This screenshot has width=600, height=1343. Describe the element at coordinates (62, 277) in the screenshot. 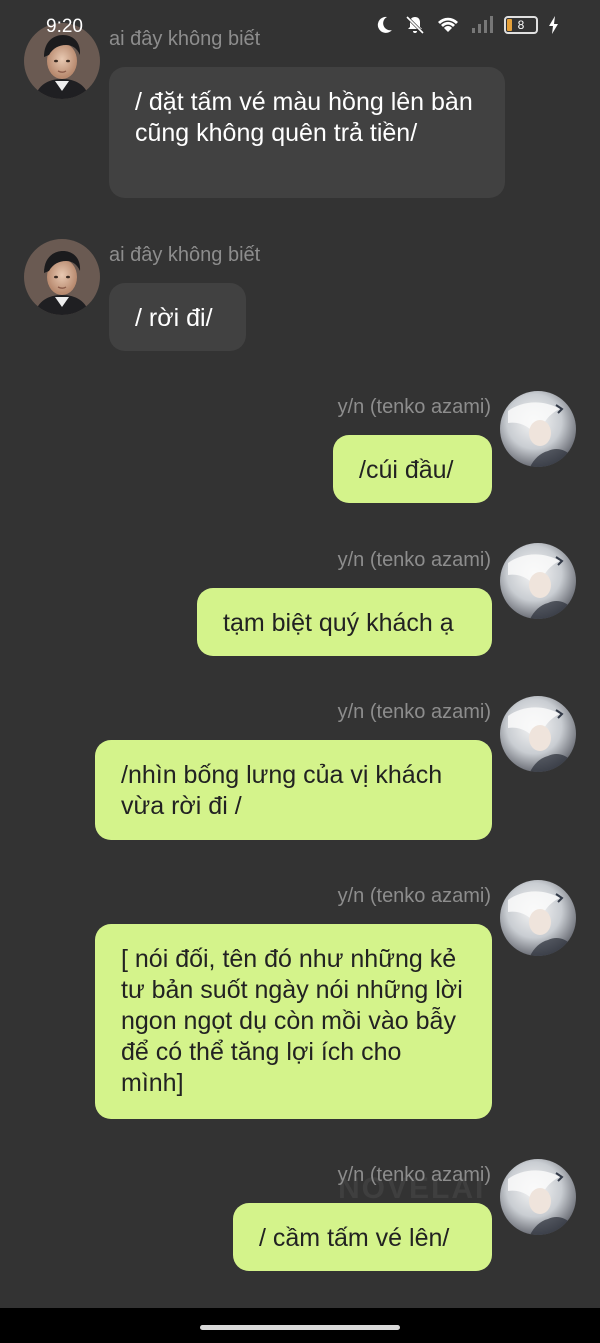

I see `sender-avatar` at that location.